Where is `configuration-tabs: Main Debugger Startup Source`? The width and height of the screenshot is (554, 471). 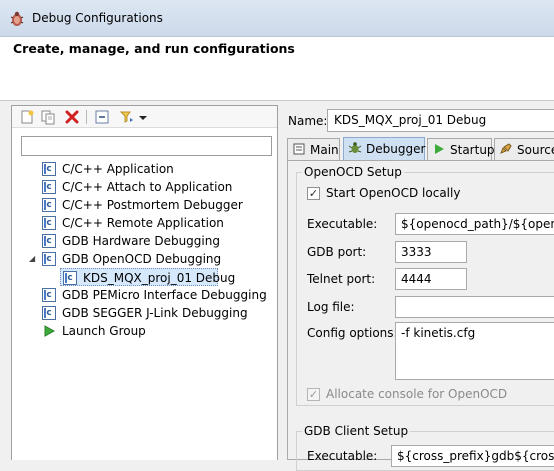 configuration-tabs: Main Debugger Startup Source is located at coordinates (420, 149).